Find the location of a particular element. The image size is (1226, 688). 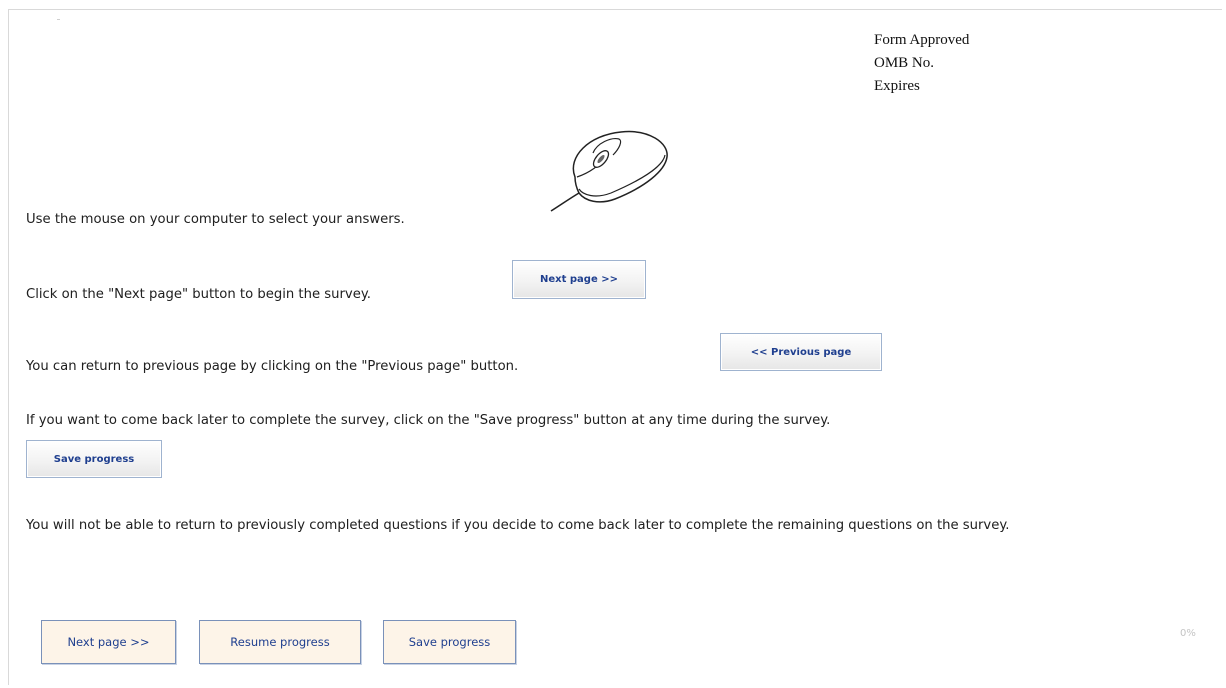

omb-approval-block: Form Approved OMB No. Expires is located at coordinates (921, 63).